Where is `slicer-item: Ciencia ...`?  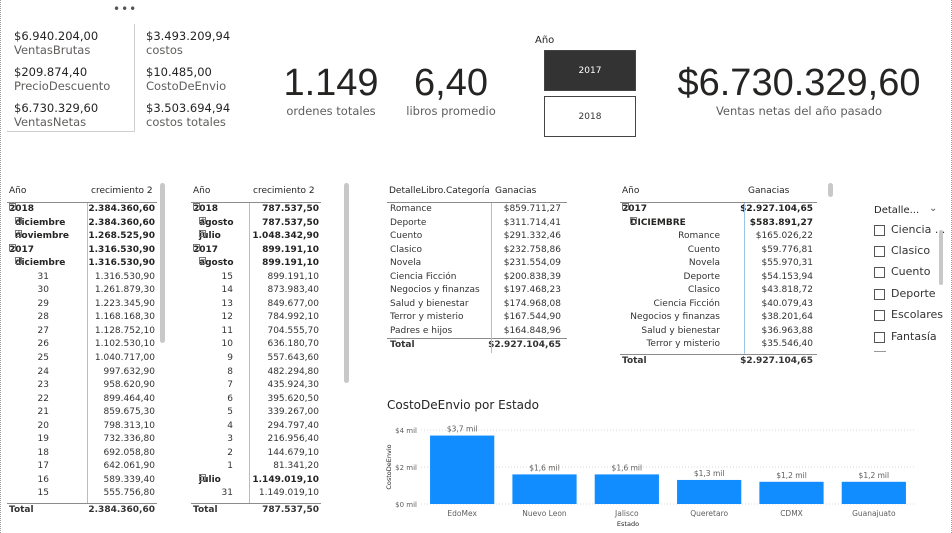
slicer-item: Ciencia ... is located at coordinates (909, 231).